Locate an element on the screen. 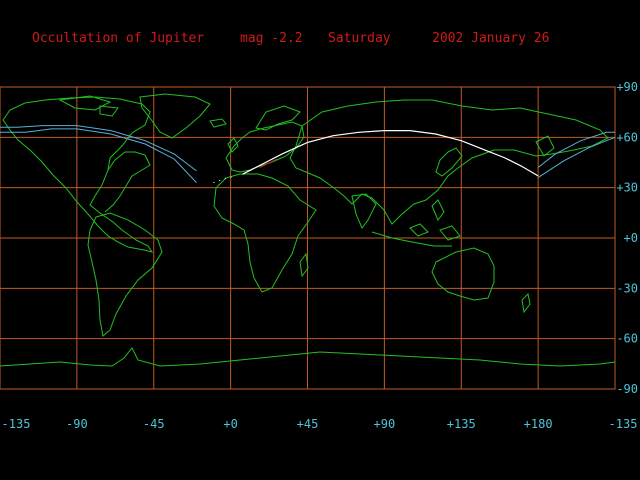 Image resolution: width=640 pixels, height=480 pixels. africa-outline is located at coordinates (265, 233).